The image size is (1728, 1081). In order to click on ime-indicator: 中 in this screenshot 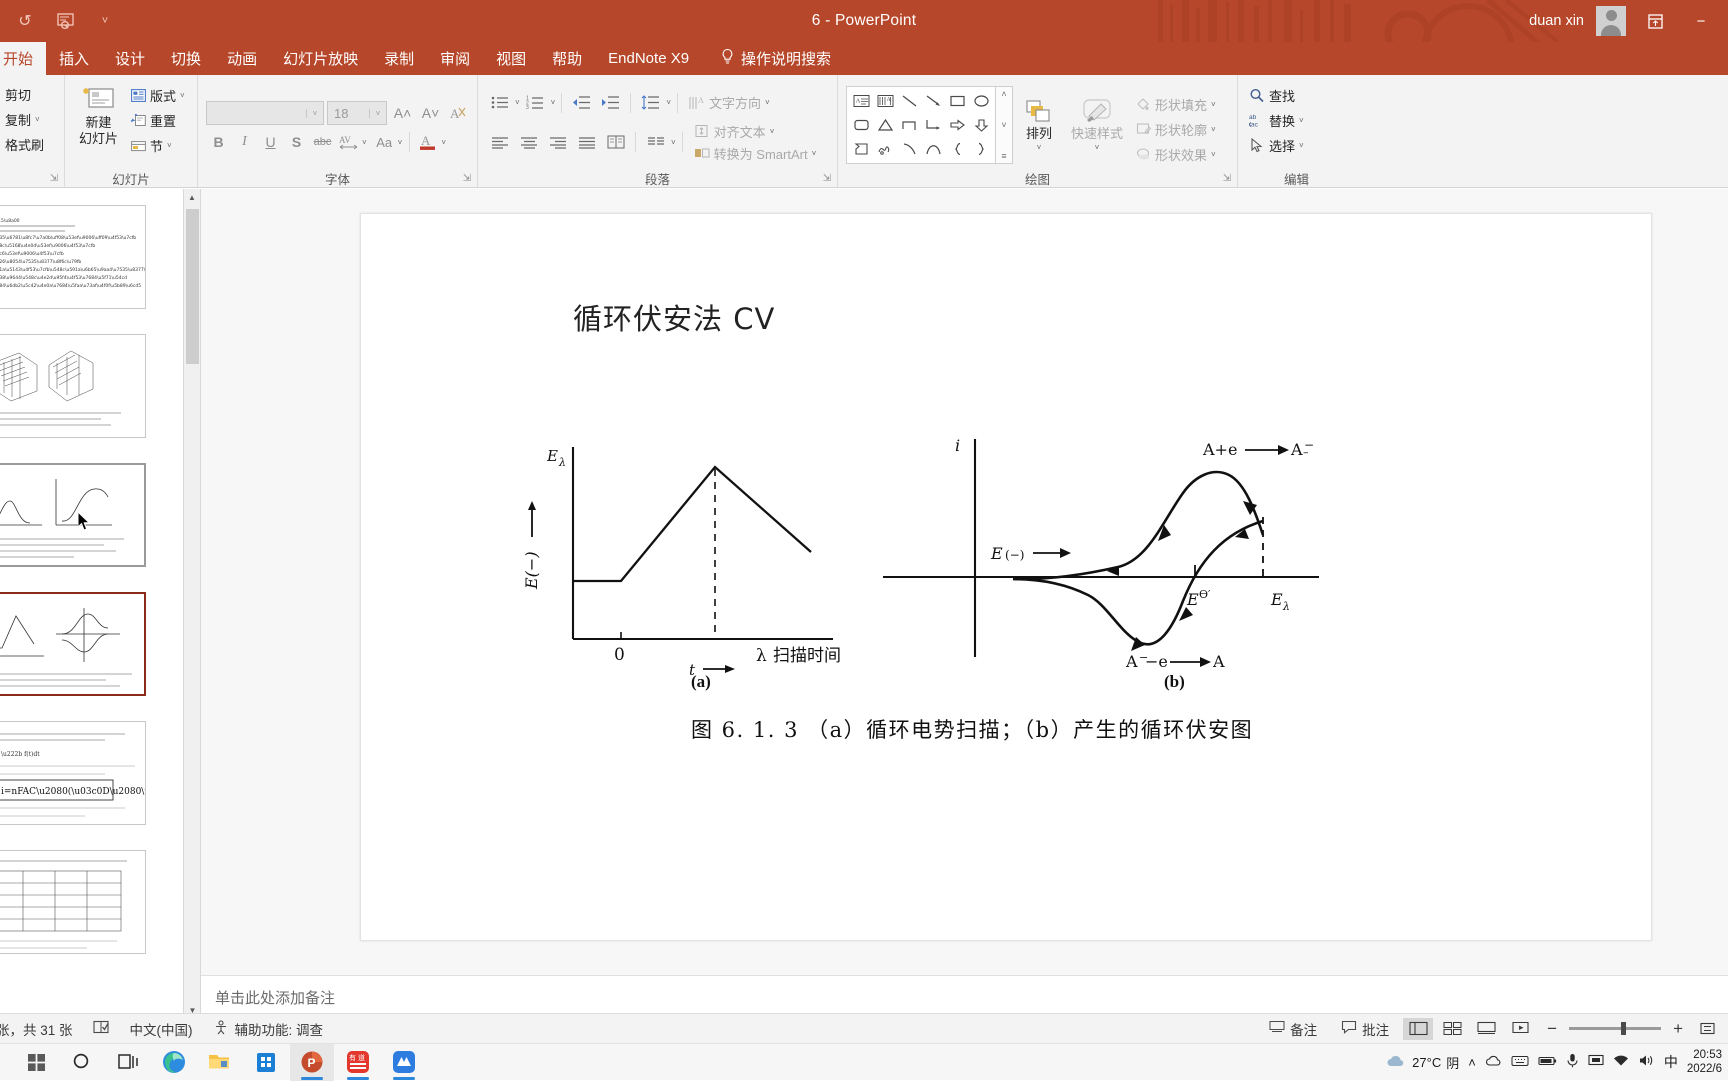, I will do `click(1671, 1062)`.